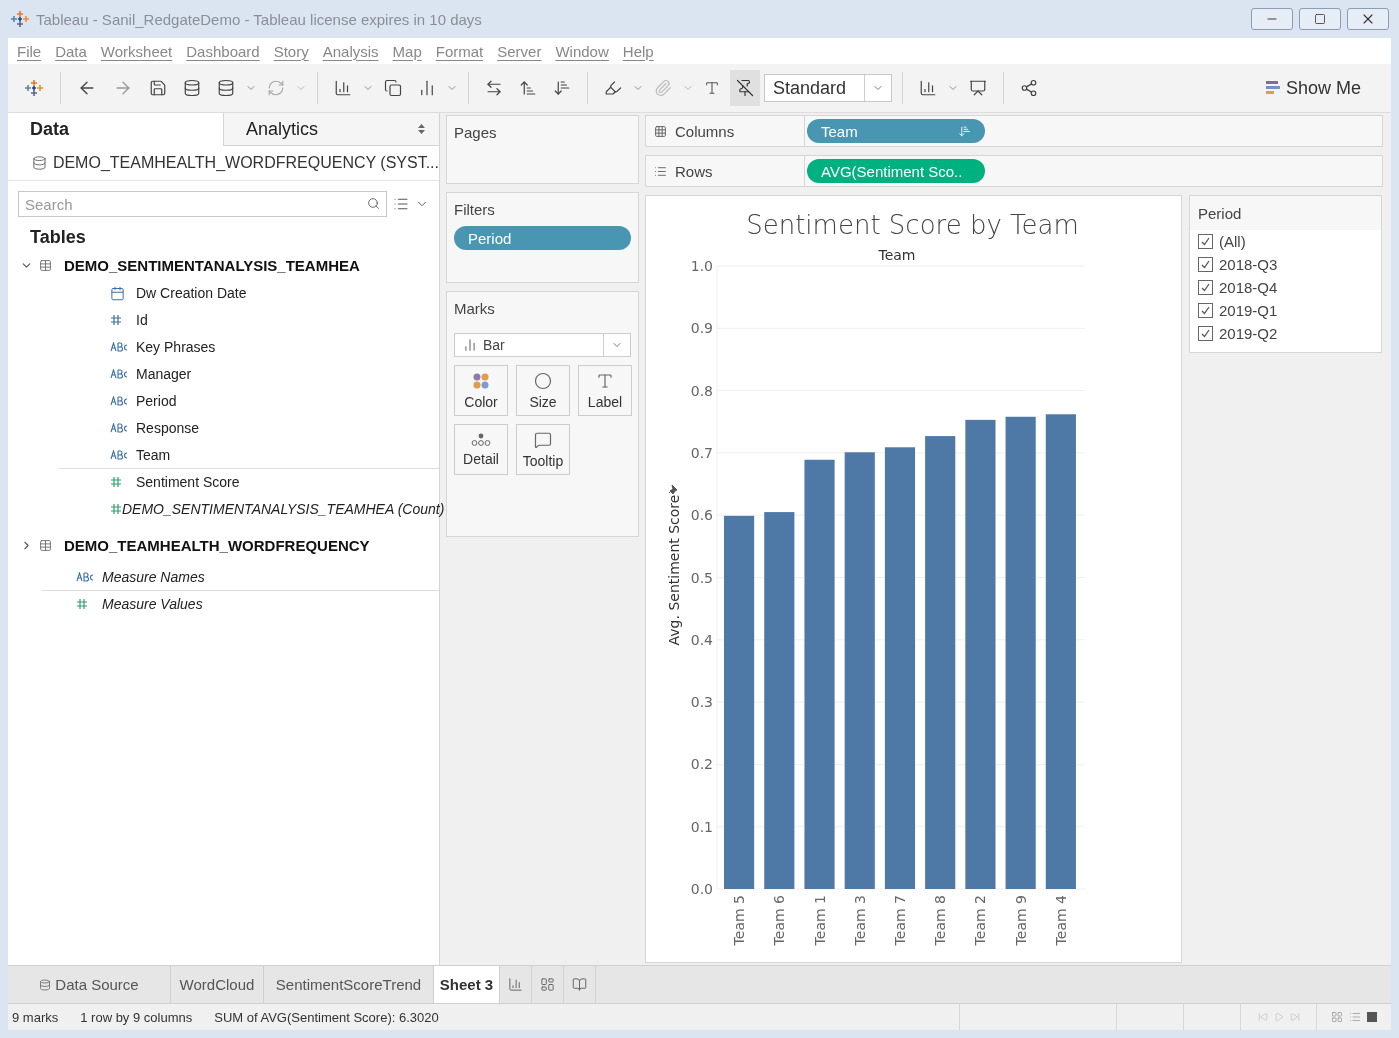 This screenshot has height=1038, width=1399. I want to click on close-button, so click(1368, 19).